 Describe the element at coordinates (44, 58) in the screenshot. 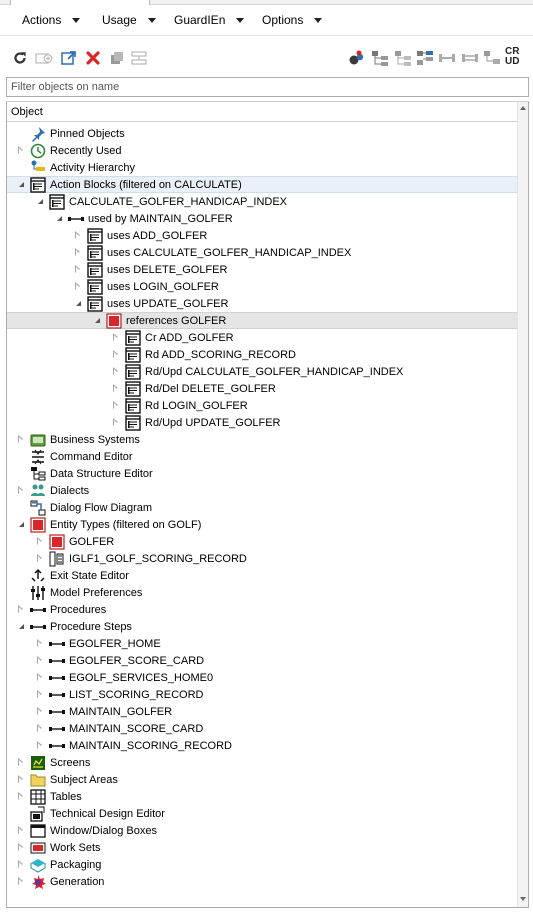

I see `add-object-icon` at that location.